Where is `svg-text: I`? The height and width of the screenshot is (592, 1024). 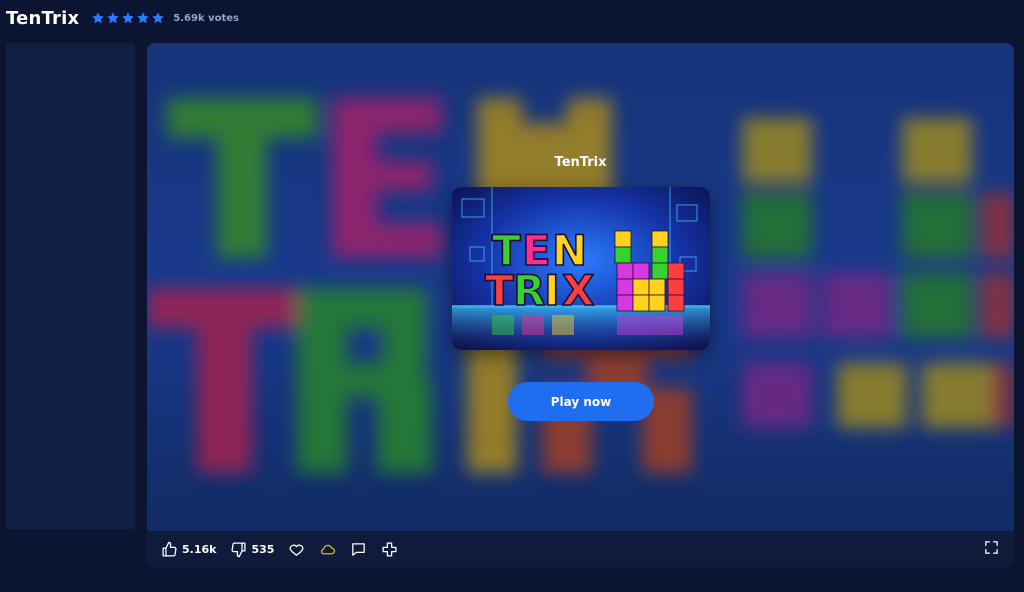
svg-text: I is located at coordinates (552, 290).